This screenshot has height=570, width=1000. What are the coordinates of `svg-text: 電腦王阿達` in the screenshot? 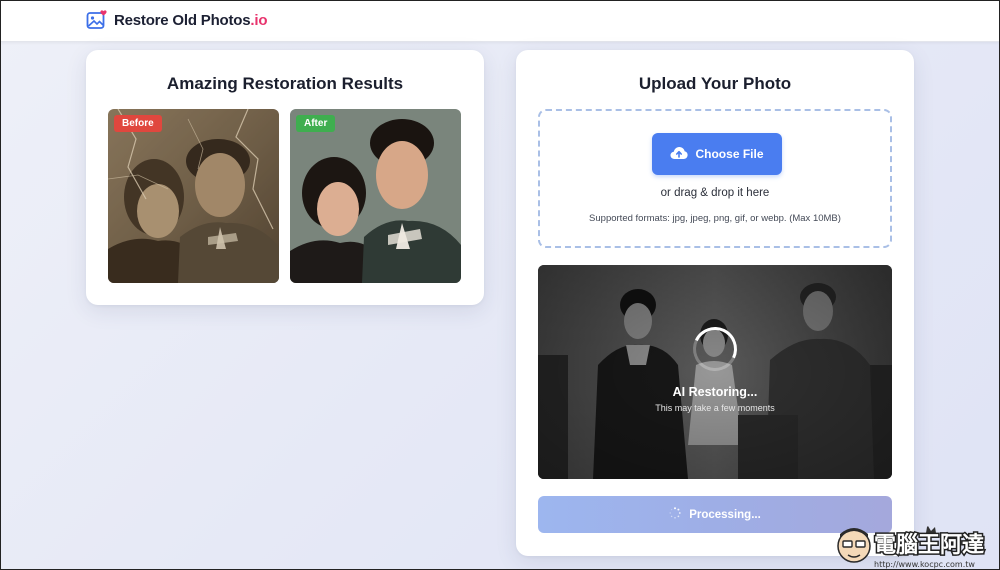 It's located at (929, 545).